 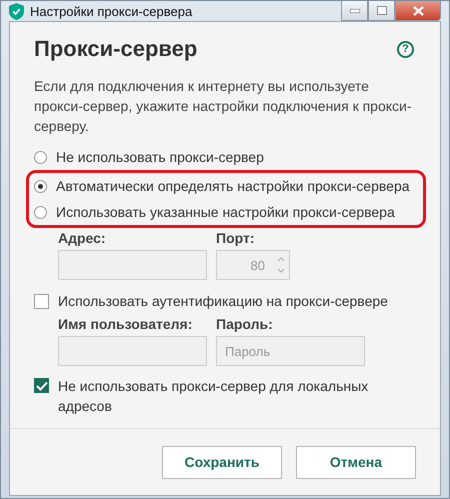 What do you see at coordinates (236, 238) in the screenshot?
I see `field-label: Порт:` at bounding box center [236, 238].